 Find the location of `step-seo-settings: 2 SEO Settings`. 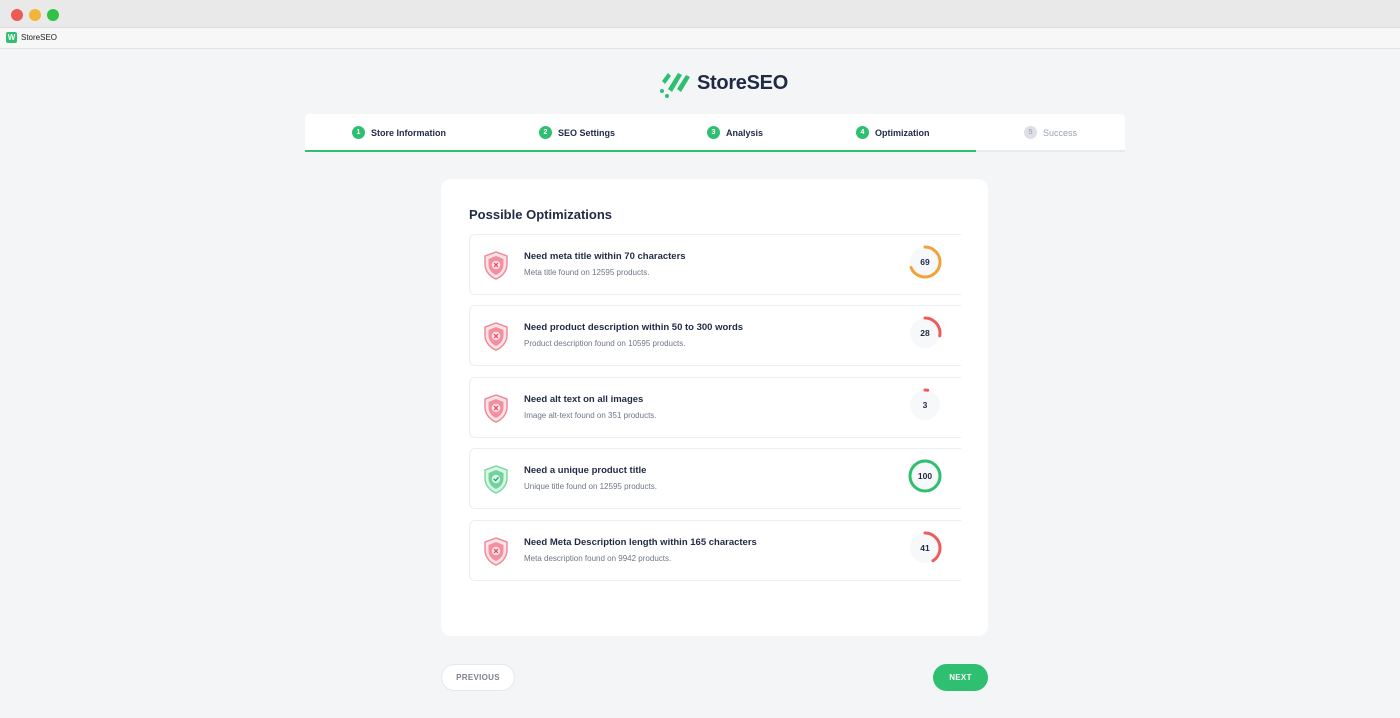

step-seo-settings: 2 SEO Settings is located at coordinates (577, 132).